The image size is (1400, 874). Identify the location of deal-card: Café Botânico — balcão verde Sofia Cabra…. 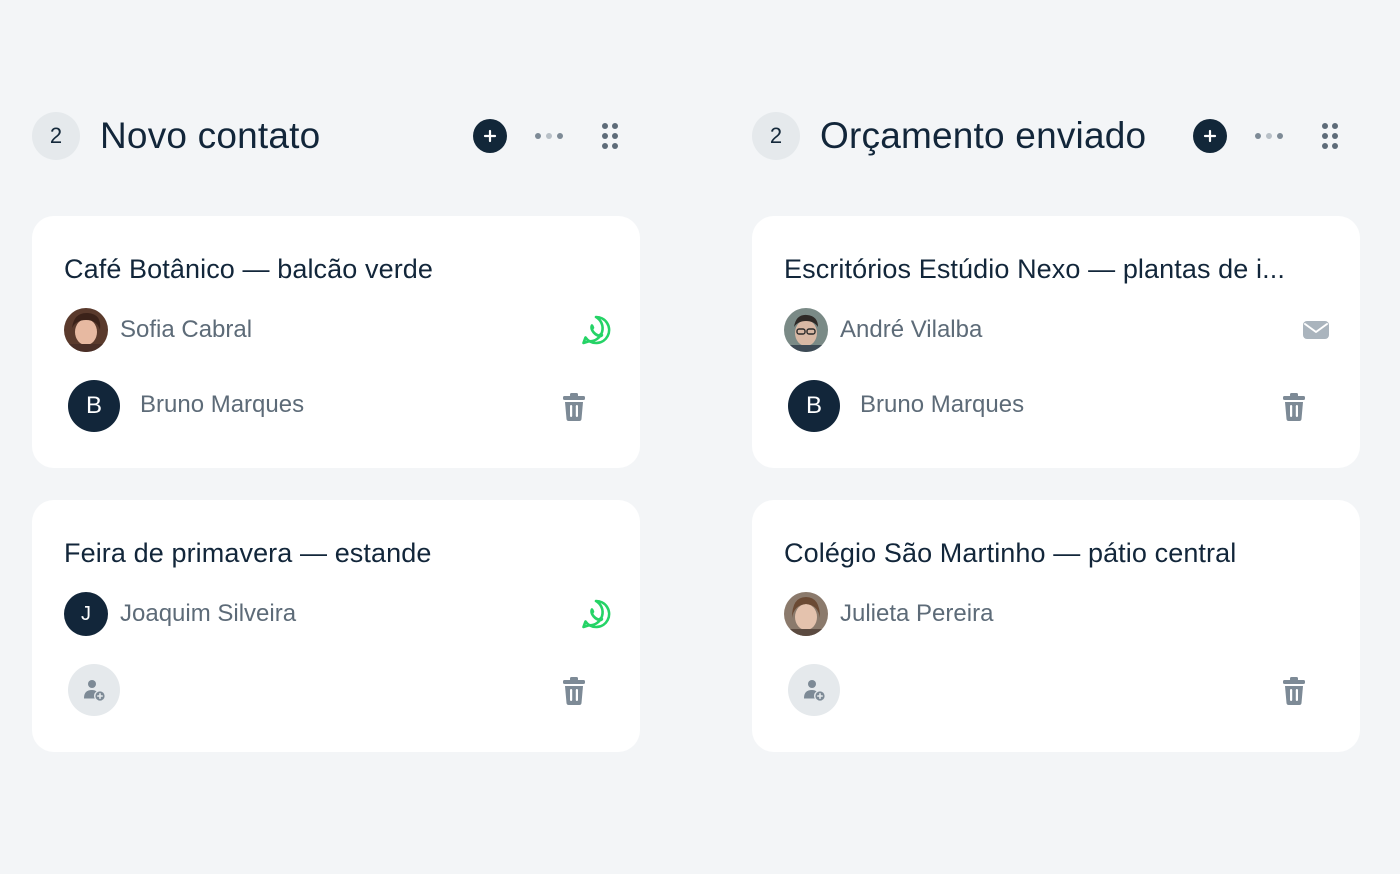
(336, 342).